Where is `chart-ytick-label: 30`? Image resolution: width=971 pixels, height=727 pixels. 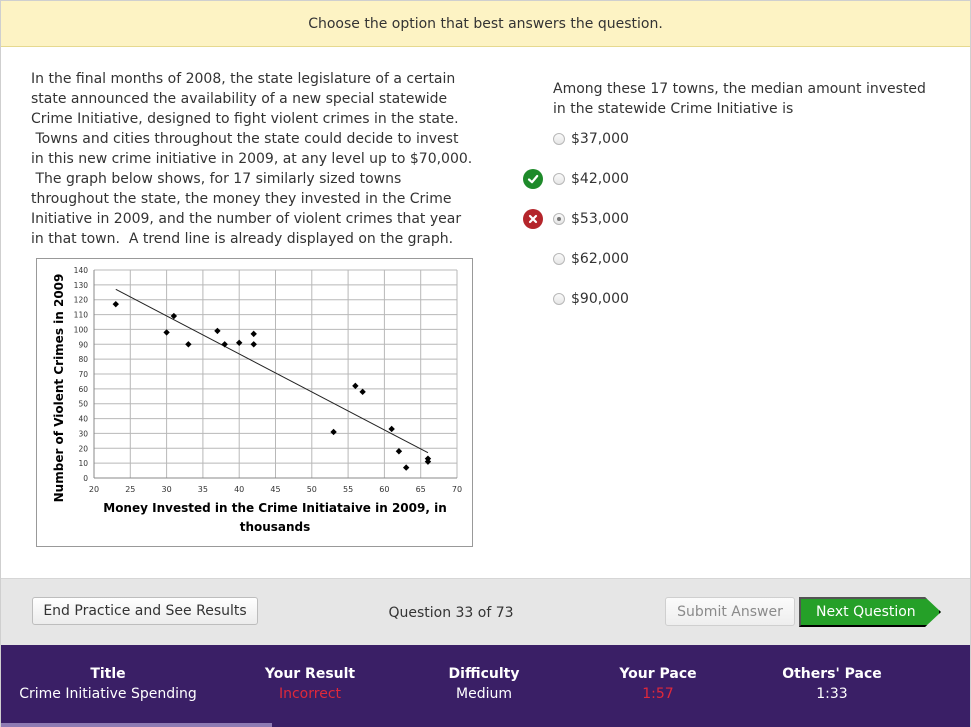
chart-ytick-label: 30 is located at coordinates (83, 433).